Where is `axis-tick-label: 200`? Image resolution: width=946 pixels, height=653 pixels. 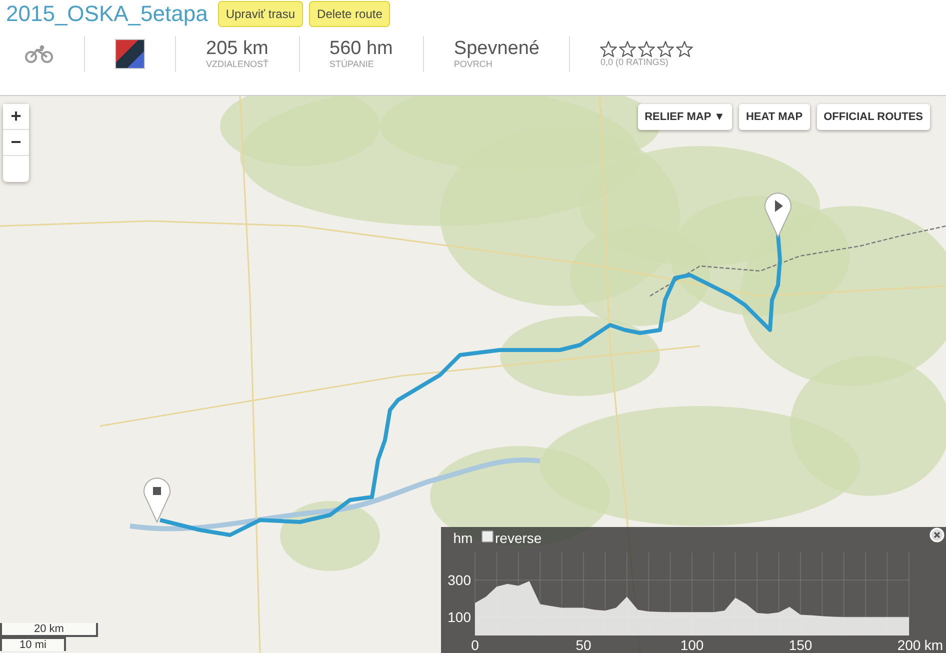
axis-tick-label: 200 is located at coordinates (909, 645).